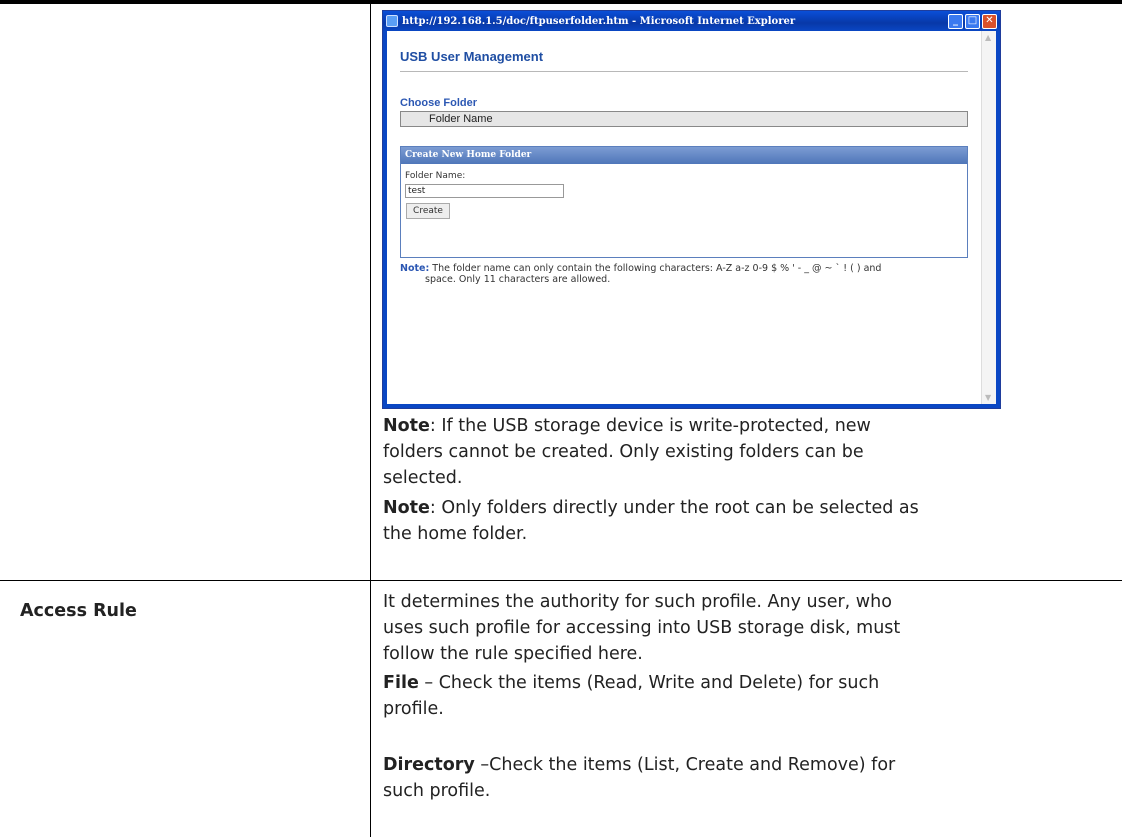  What do you see at coordinates (988, 37) in the screenshot?
I see `scroll-up-icon: ▲` at bounding box center [988, 37].